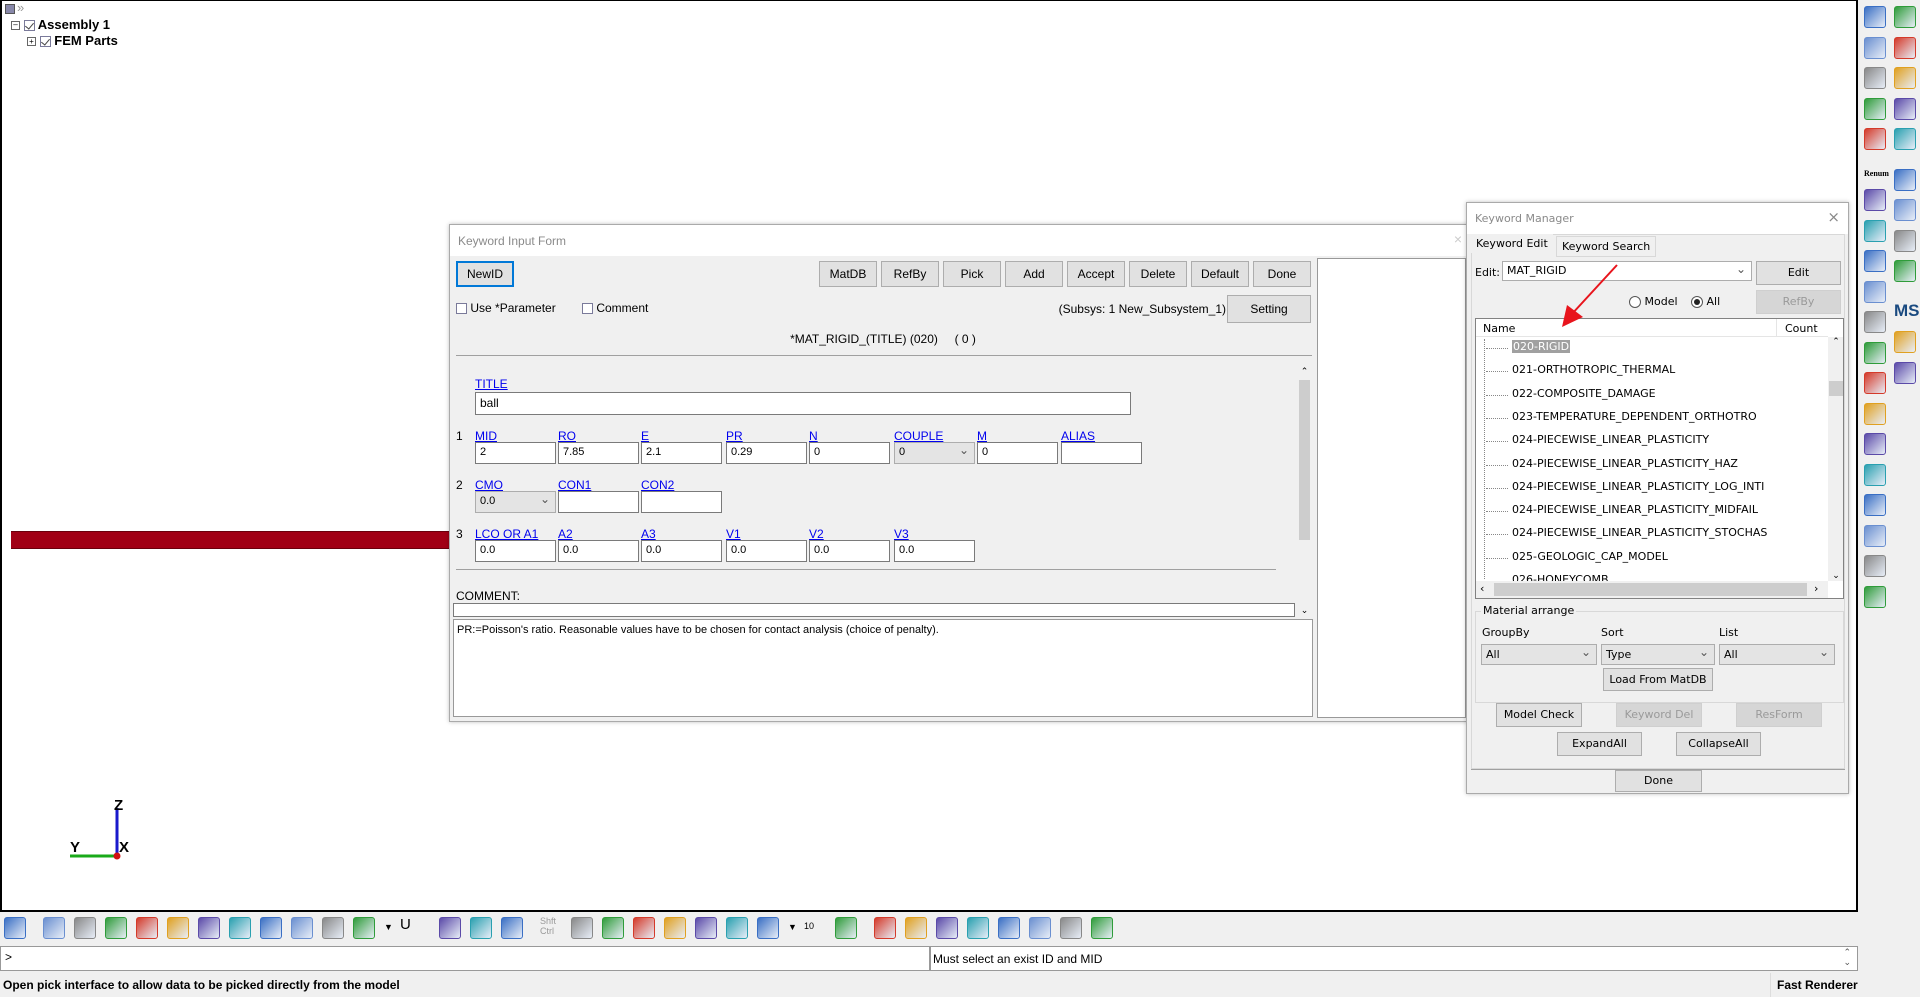  I want to click on home-icon, so click(916, 928).